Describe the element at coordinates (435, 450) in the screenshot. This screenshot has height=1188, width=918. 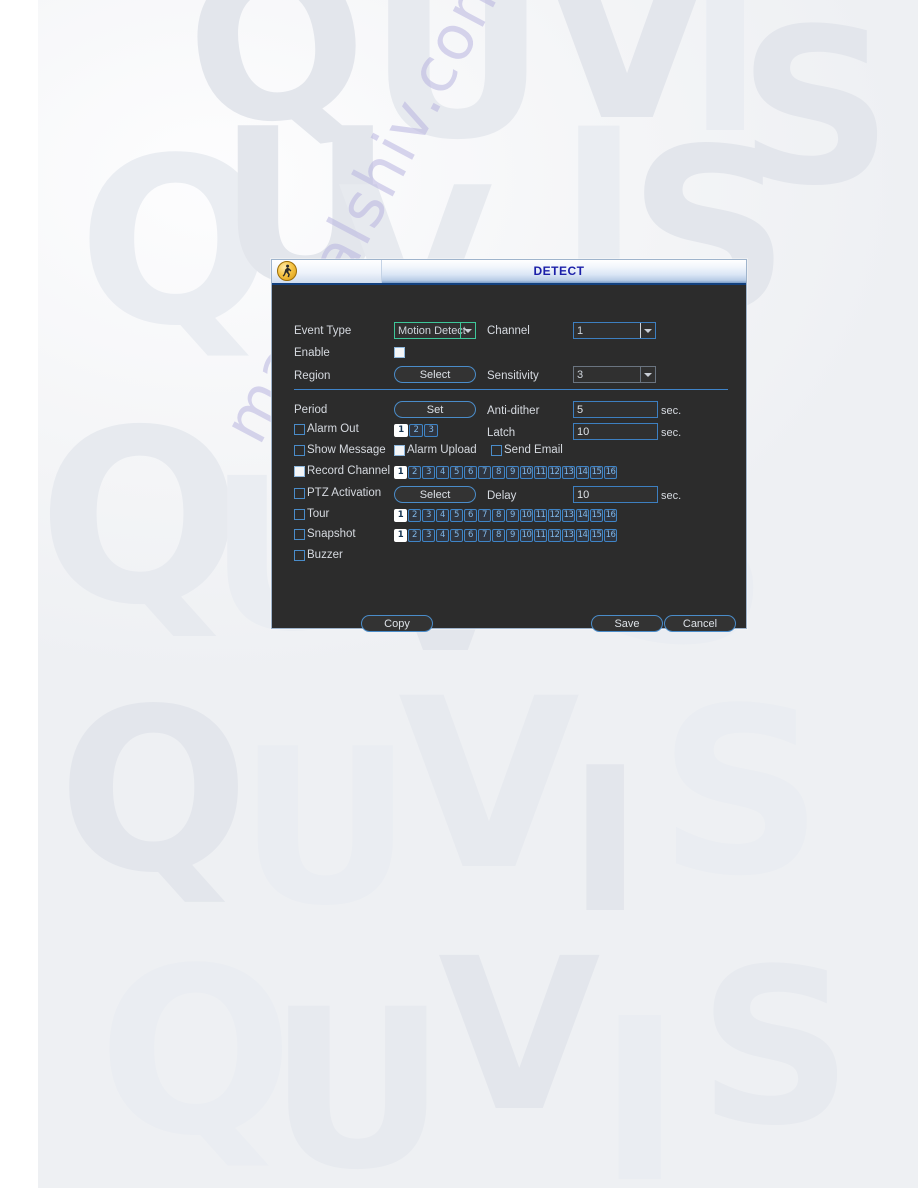
I see `alarm-upload-checkbox: Alarm Upload` at that location.